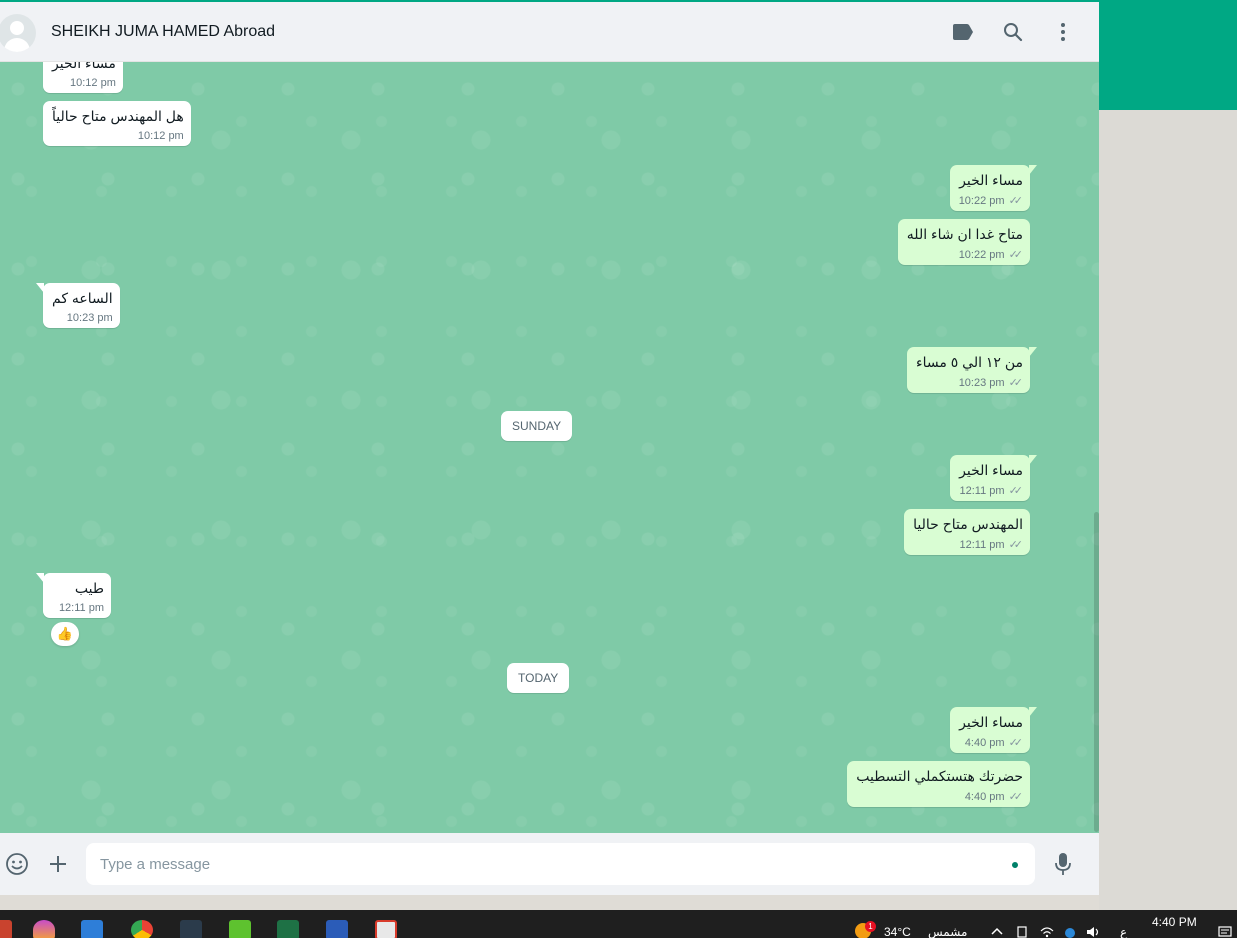 The image size is (1237, 938). Describe the element at coordinates (870, 926) in the screenshot. I see `weather-badge: 1` at that location.